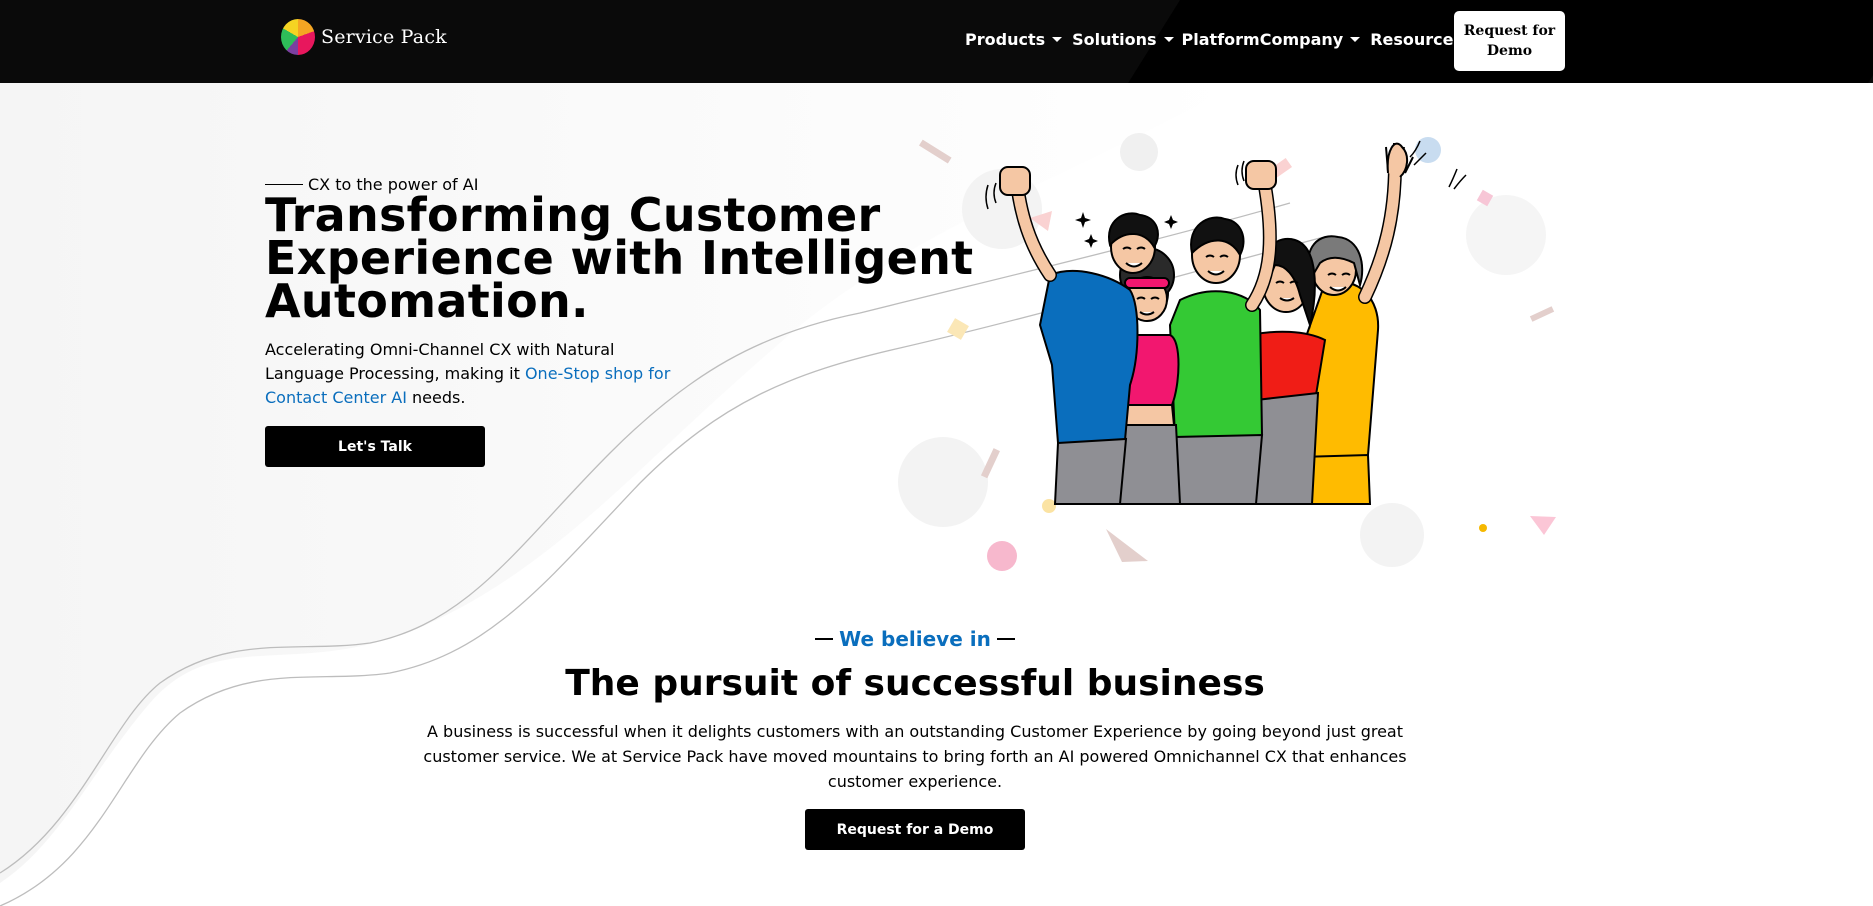  What do you see at coordinates (1114, 39) in the screenshot?
I see `nav-item-label: Solutions` at bounding box center [1114, 39].